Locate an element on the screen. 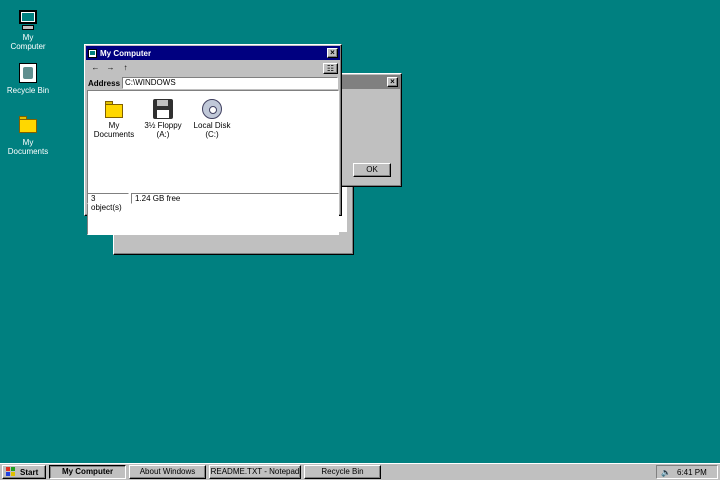  file-item-label: (C:) is located at coordinates (212, 134).